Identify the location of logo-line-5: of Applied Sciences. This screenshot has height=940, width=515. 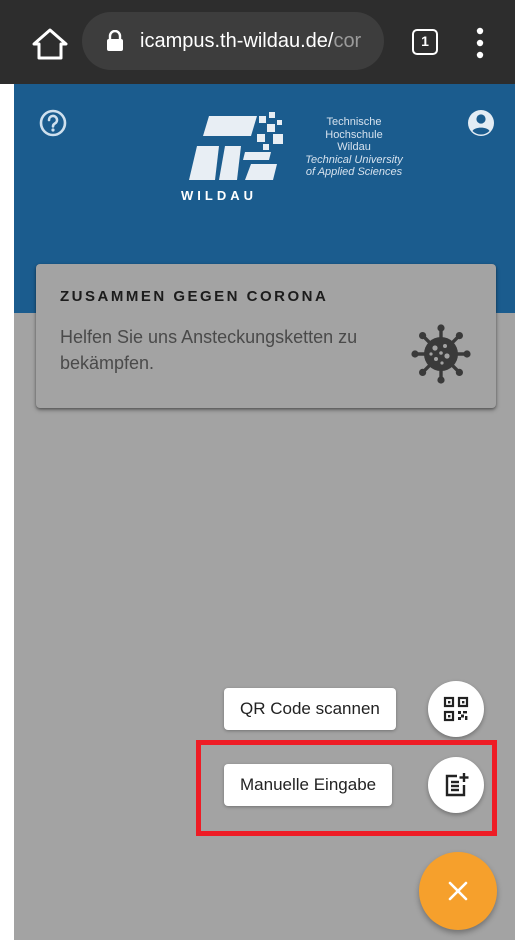
(354, 172).